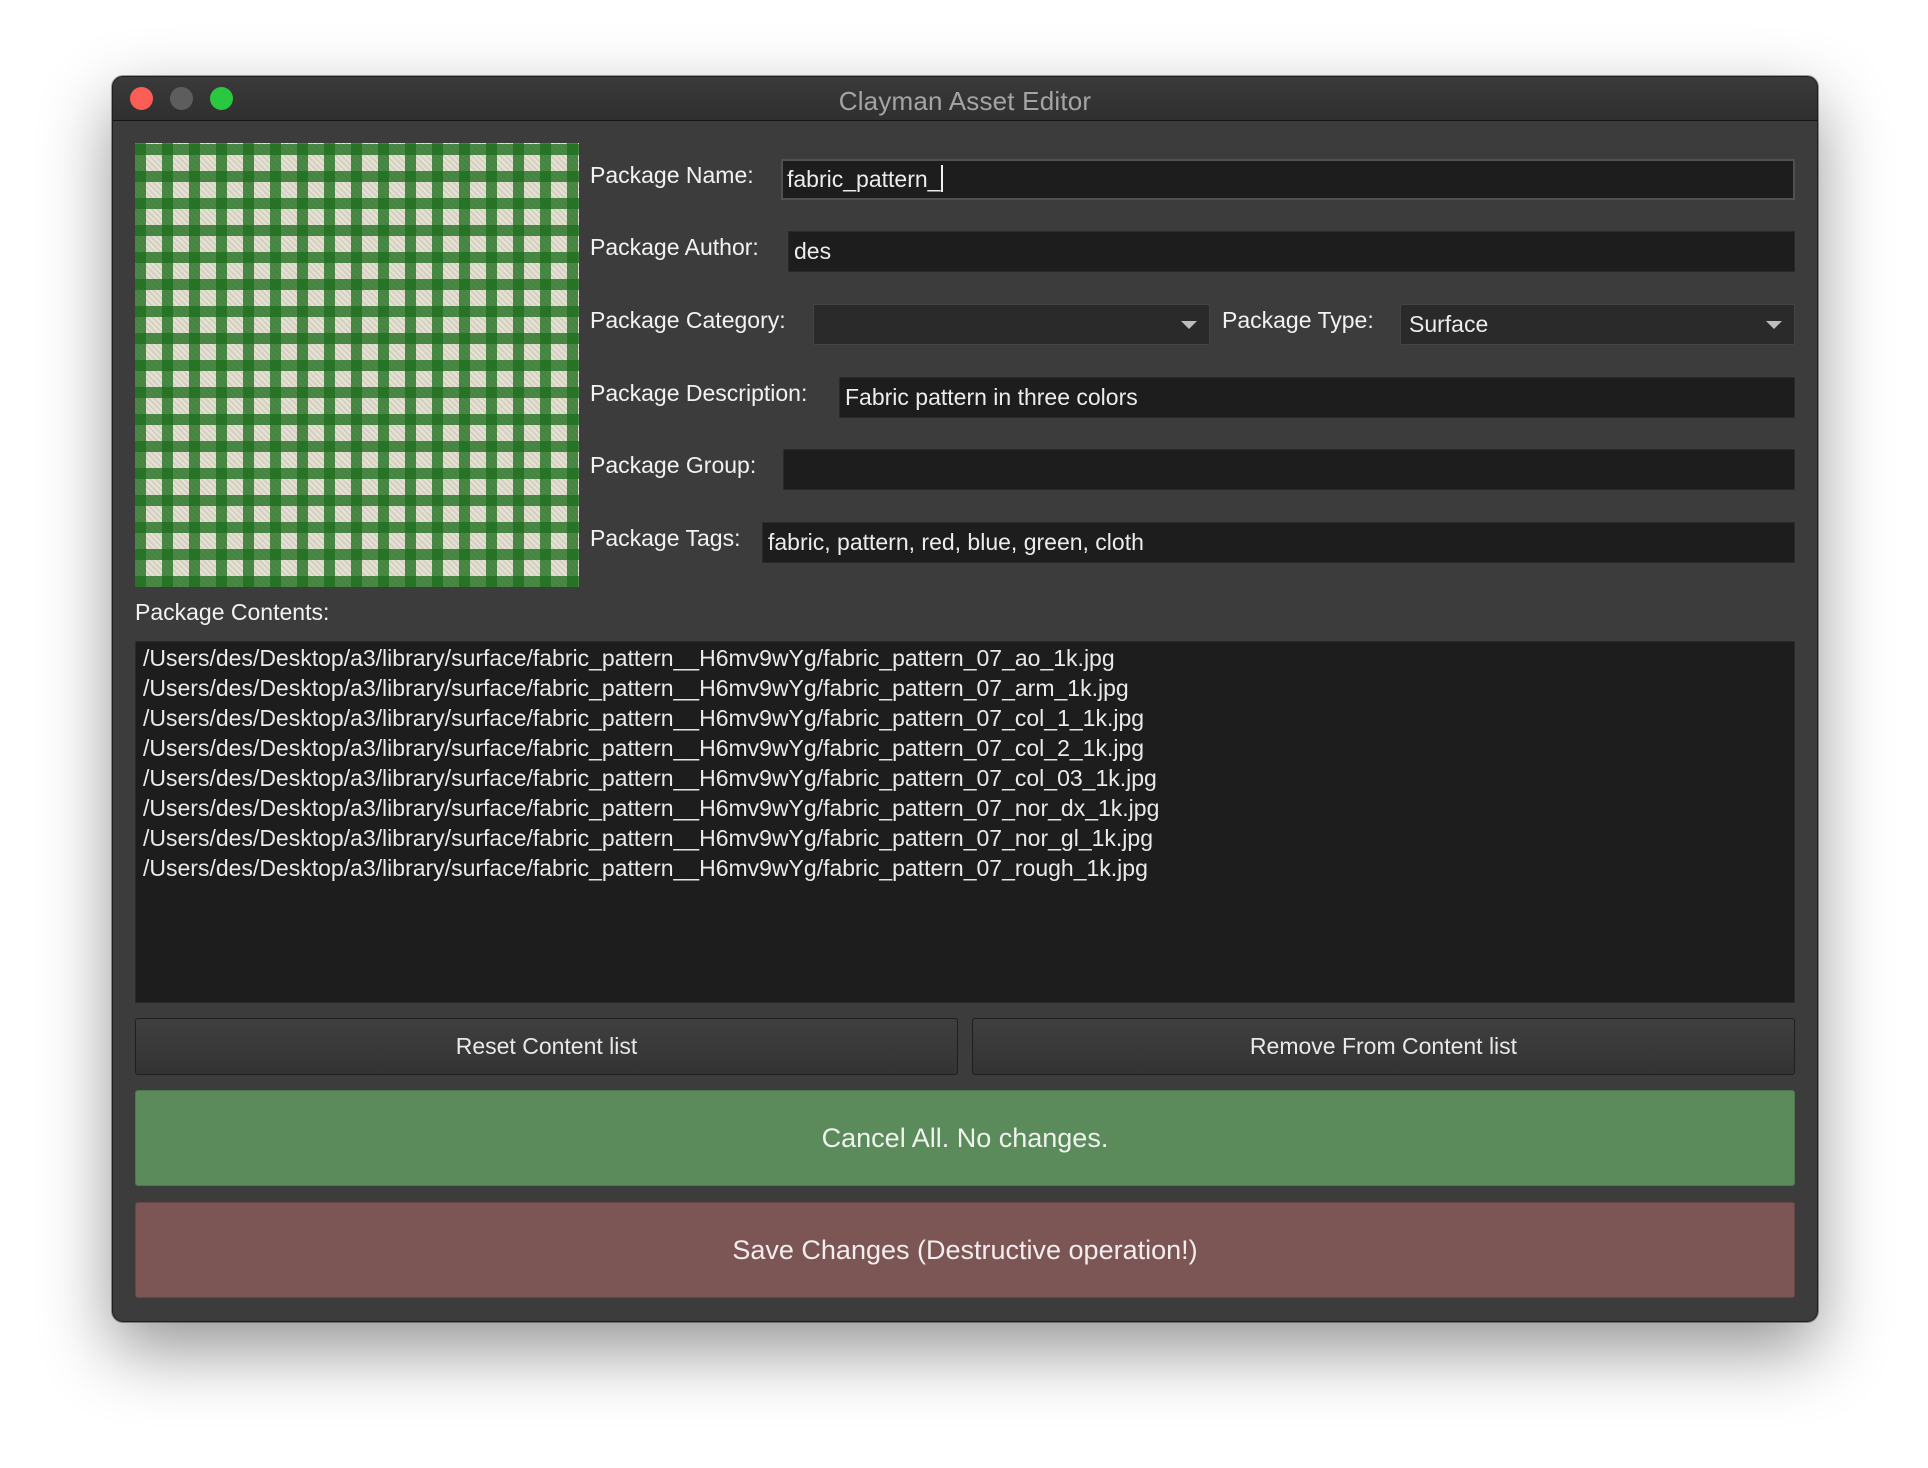 Image resolution: width=1928 pixels, height=1468 pixels. What do you see at coordinates (1317, 397) in the screenshot?
I see `package-description-input: Fabric pattern in three colors` at bounding box center [1317, 397].